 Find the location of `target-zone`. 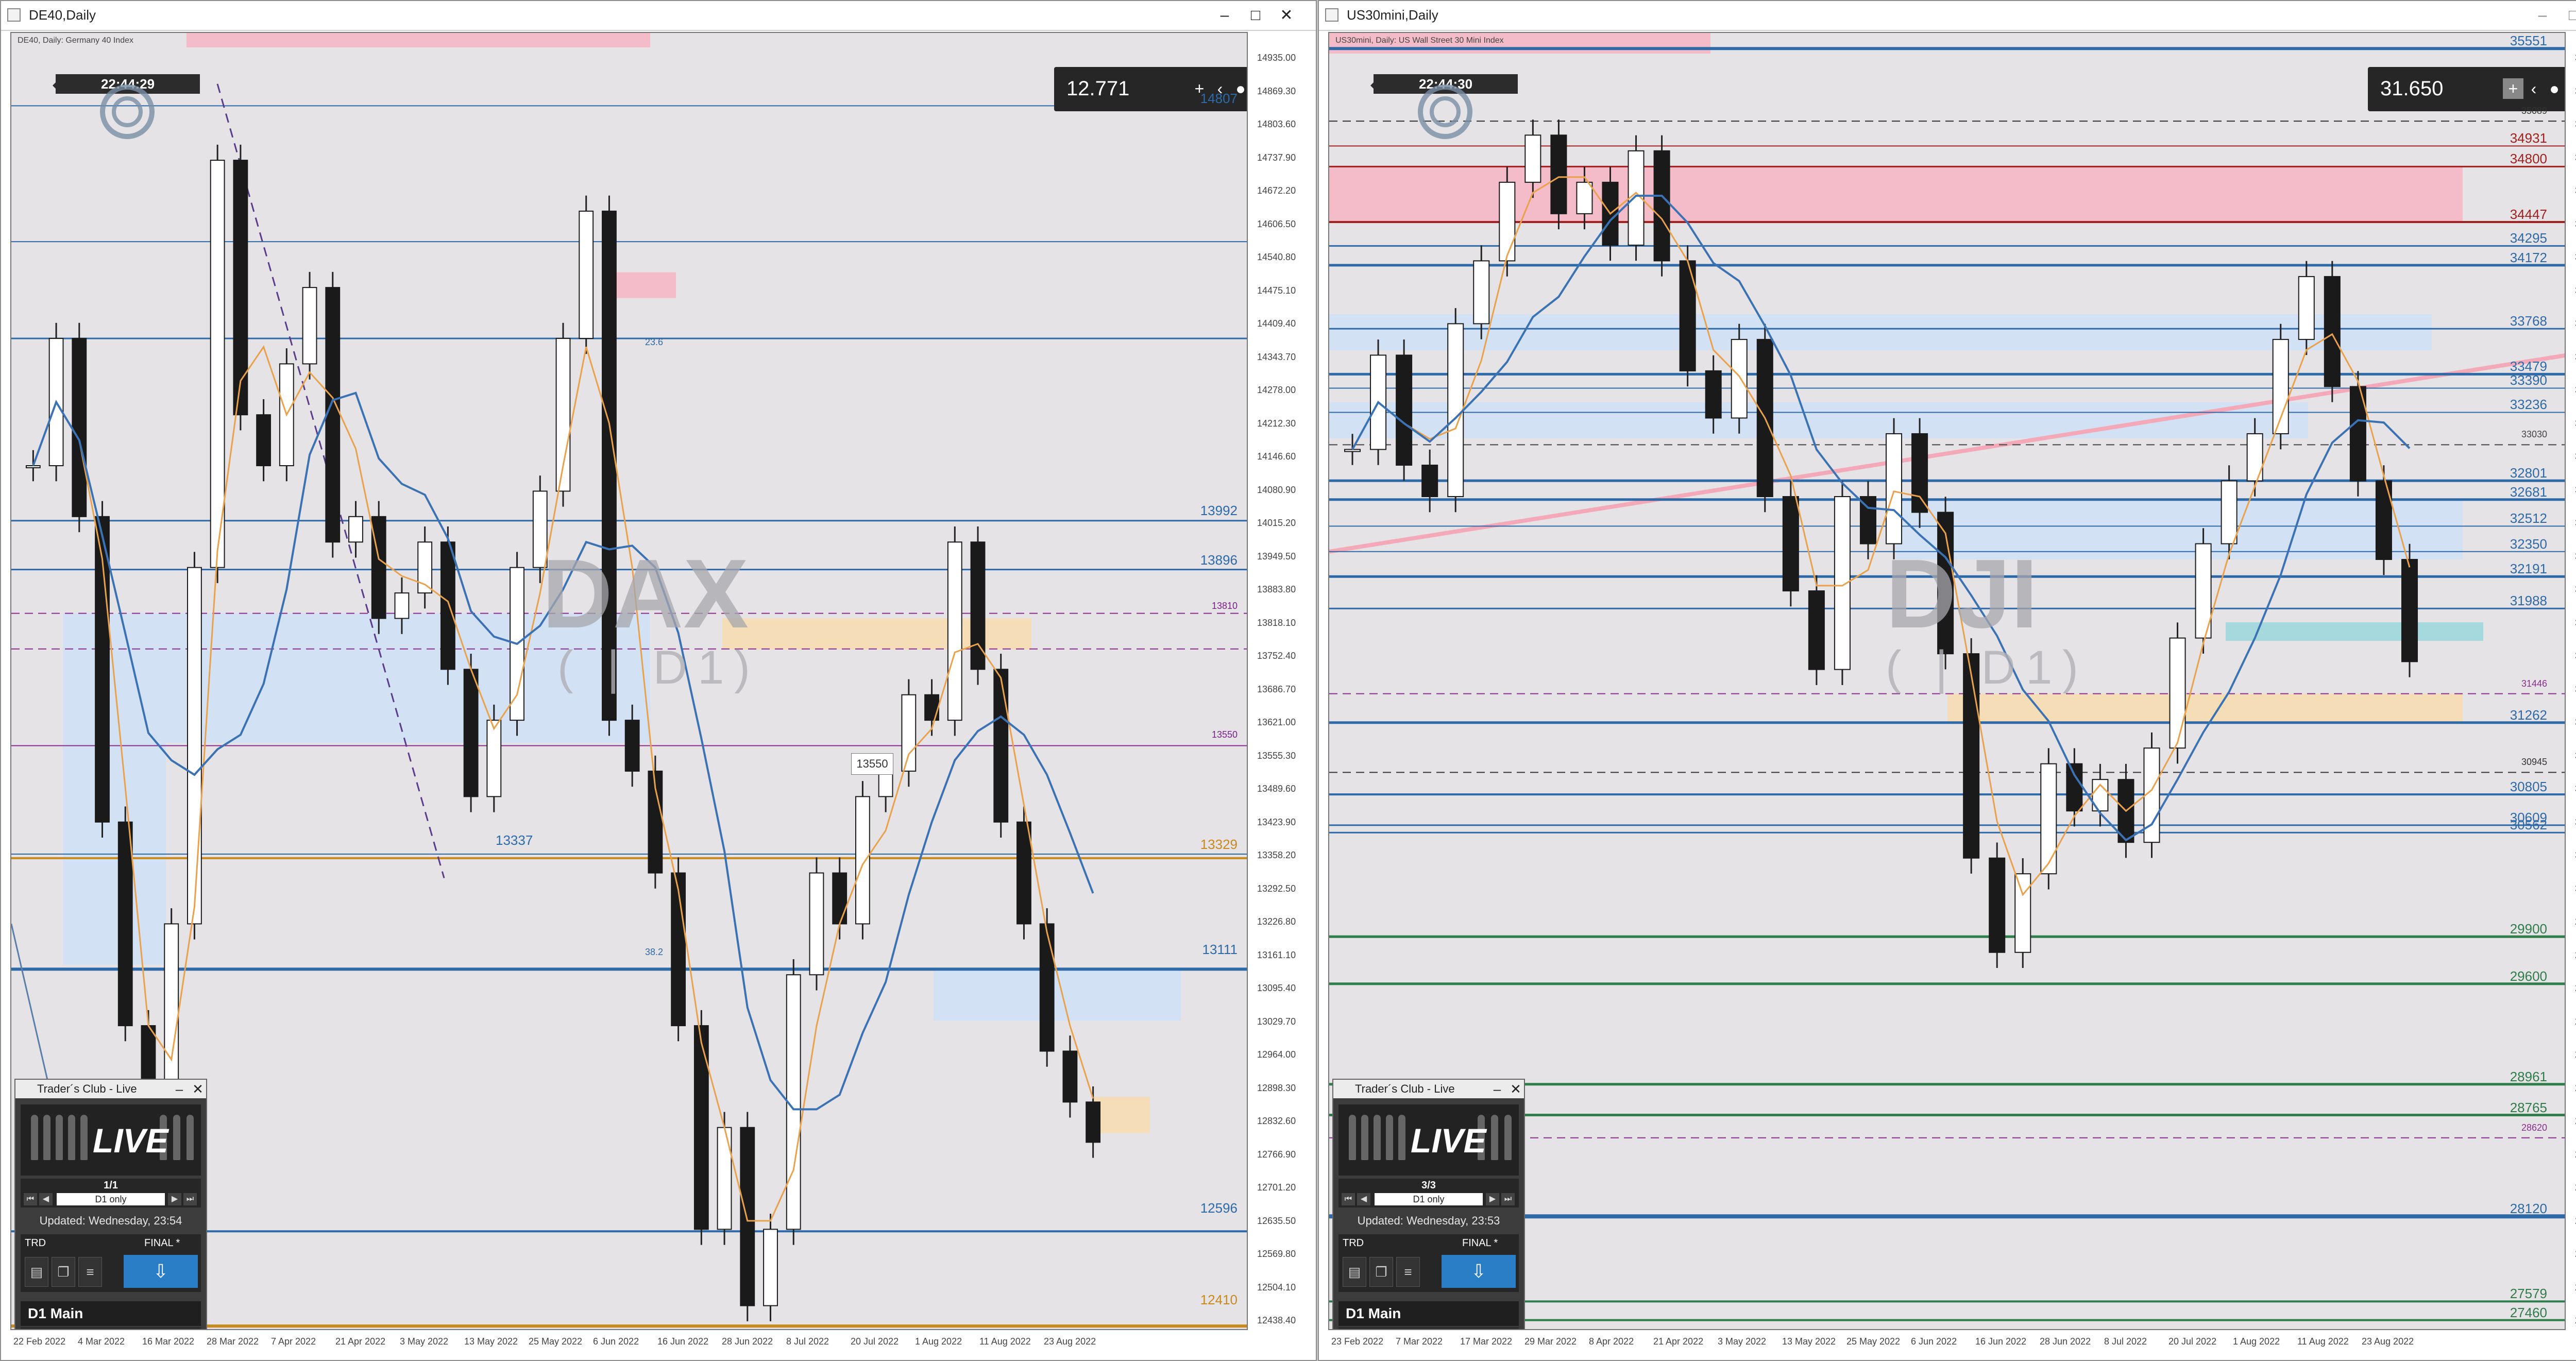

target-zone is located at coordinates (2354, 631).